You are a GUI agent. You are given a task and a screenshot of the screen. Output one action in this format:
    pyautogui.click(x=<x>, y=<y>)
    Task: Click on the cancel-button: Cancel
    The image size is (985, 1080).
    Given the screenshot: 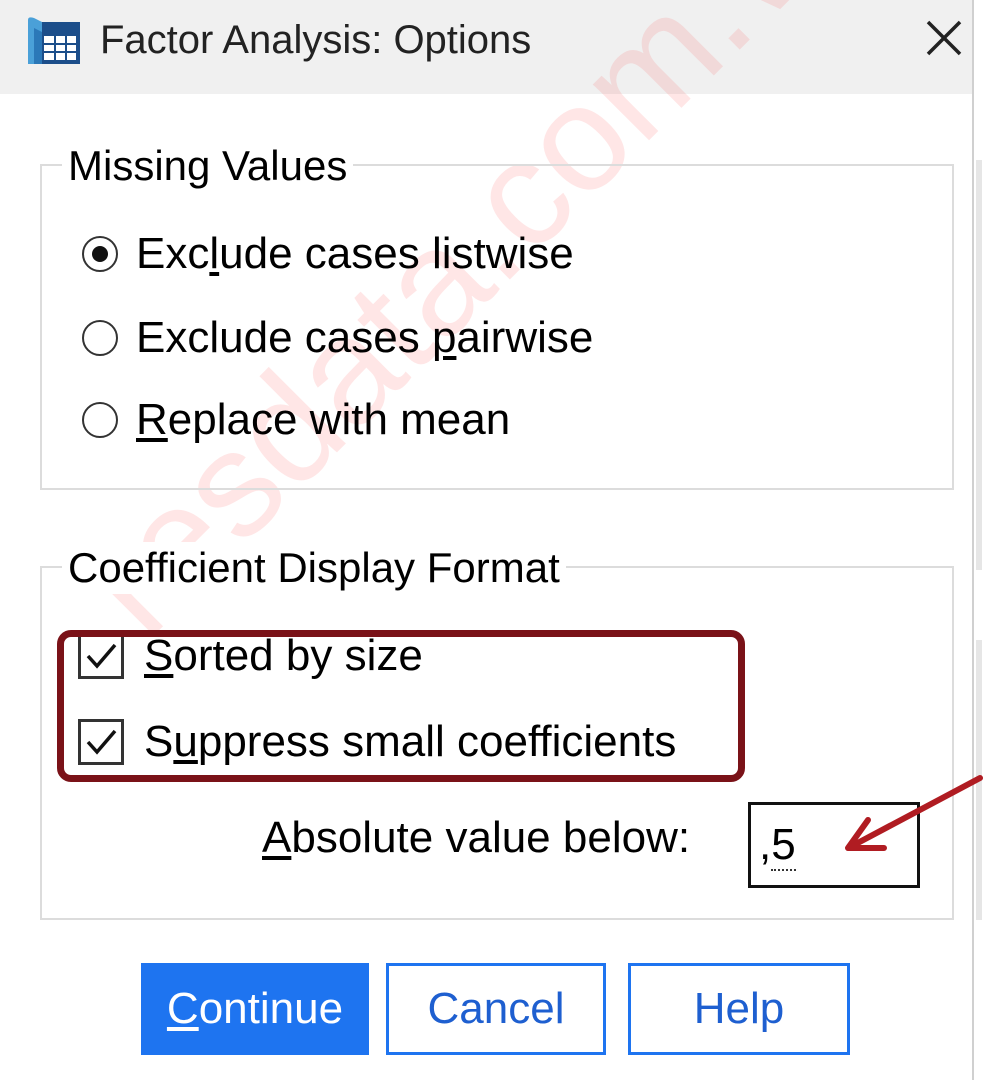 What is the action you would take?
    pyautogui.click(x=496, y=1009)
    